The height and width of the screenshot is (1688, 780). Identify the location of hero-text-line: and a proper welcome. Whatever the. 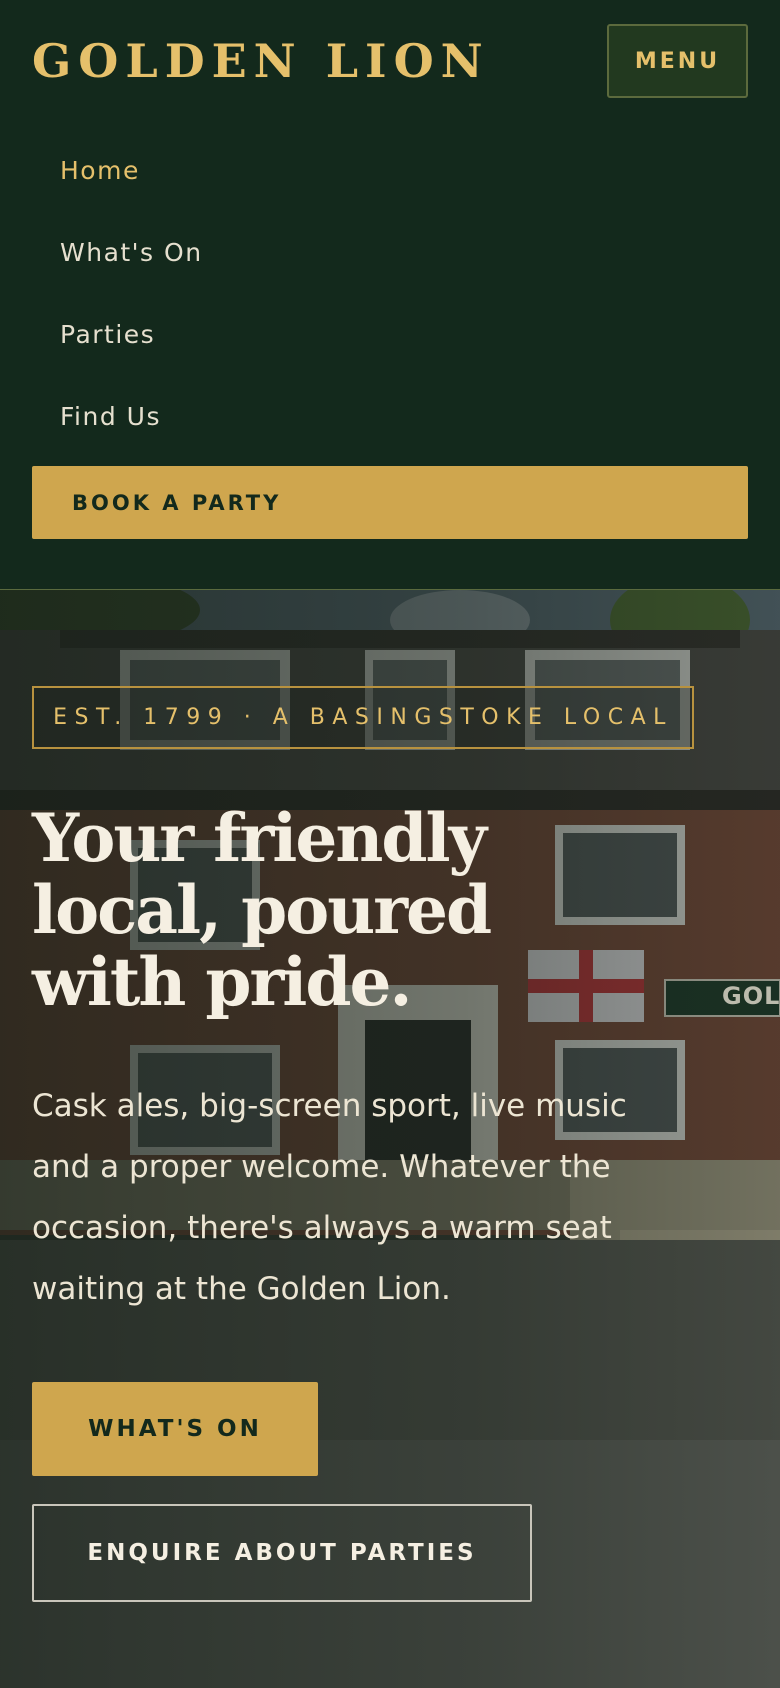
(321, 1167).